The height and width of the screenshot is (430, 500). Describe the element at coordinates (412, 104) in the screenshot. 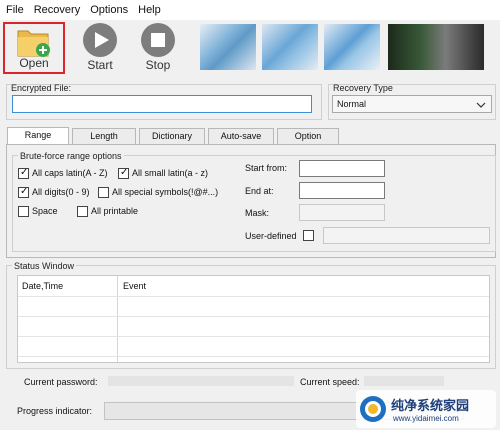

I see `recovery-type-select: Normal` at that location.